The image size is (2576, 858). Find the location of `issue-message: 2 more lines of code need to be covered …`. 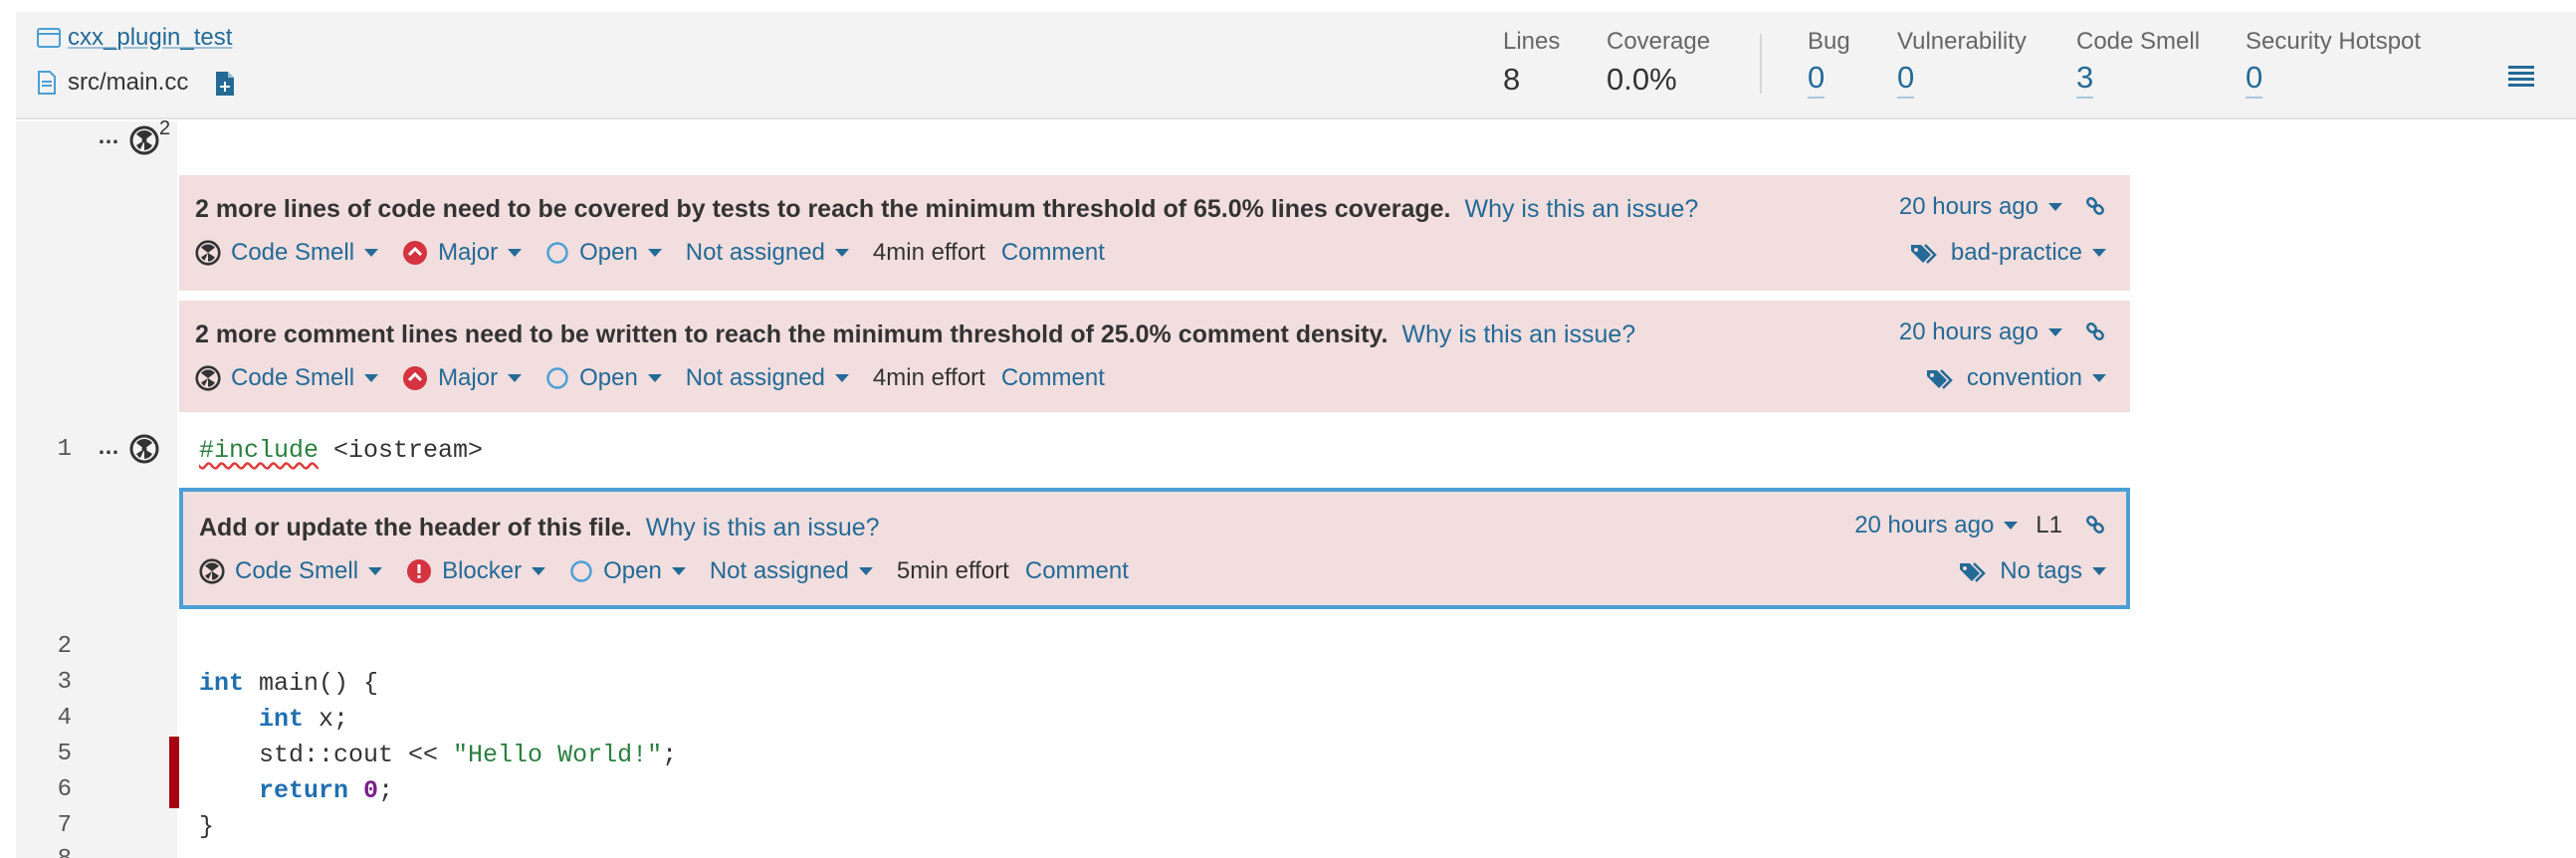

issue-message: 2 more lines of code need to be covered … is located at coordinates (946, 209).